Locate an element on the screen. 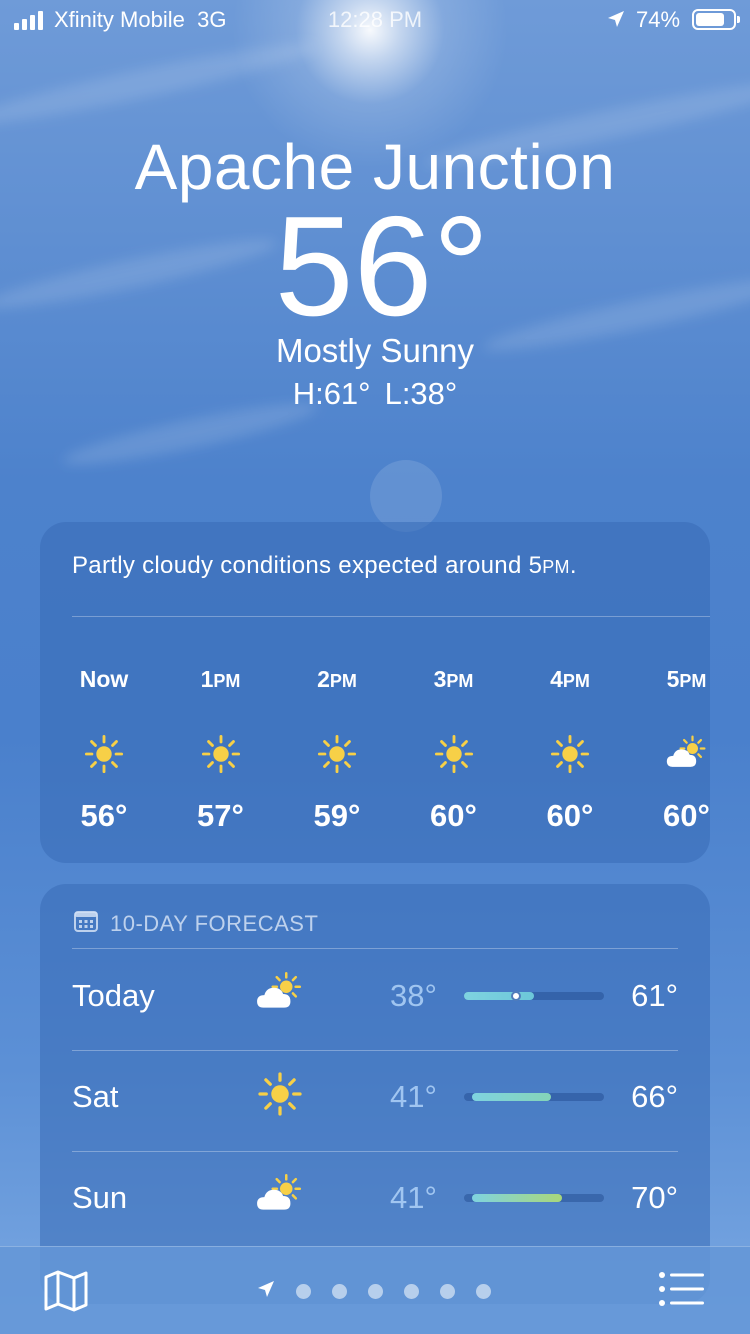 The height and width of the screenshot is (1334, 750). forecast-low: 38° is located at coordinates (413, 995).